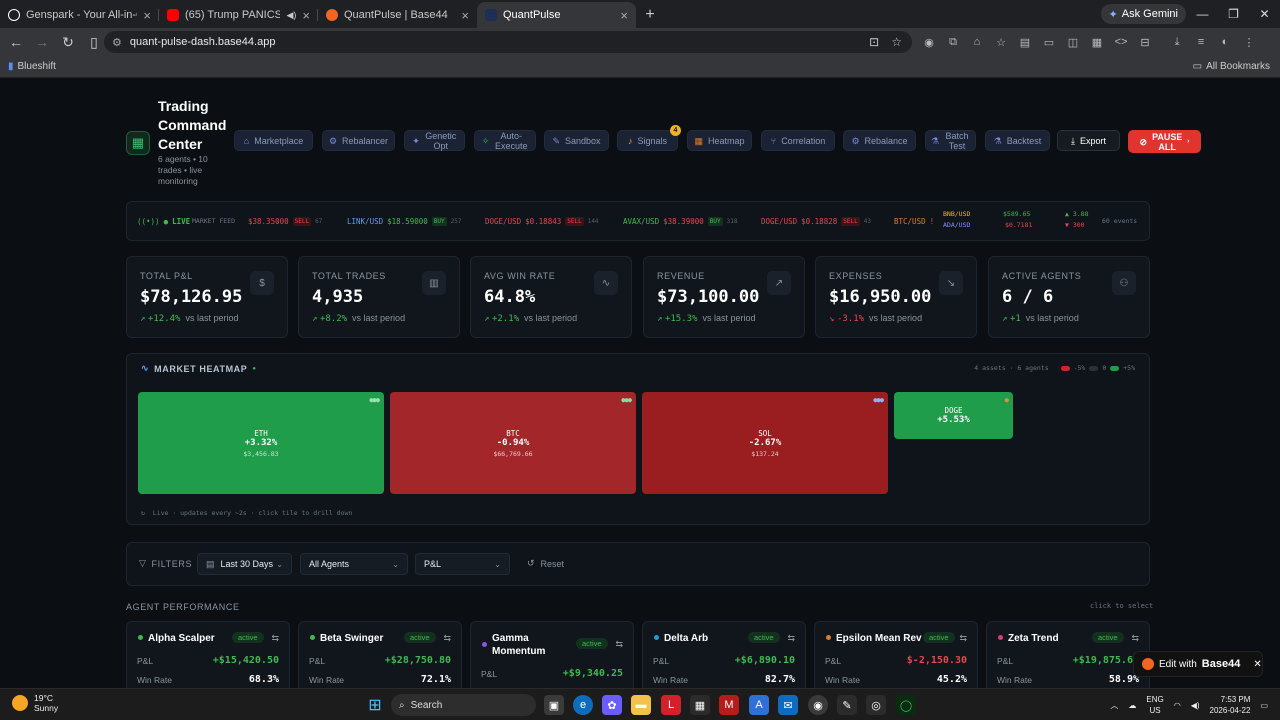 Image resolution: width=1280 pixels, height=720 pixels. What do you see at coordinates (79, 15) in the screenshot?
I see `browser-tab: Genspark - Your All-in-One AI W ×` at bounding box center [79, 15].